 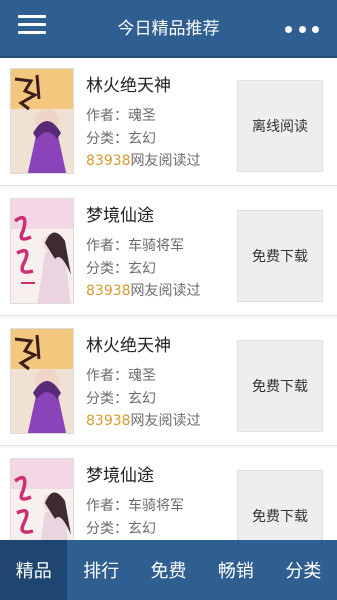 I want to click on top-bar: 今日精品推荐, so click(x=168, y=29).